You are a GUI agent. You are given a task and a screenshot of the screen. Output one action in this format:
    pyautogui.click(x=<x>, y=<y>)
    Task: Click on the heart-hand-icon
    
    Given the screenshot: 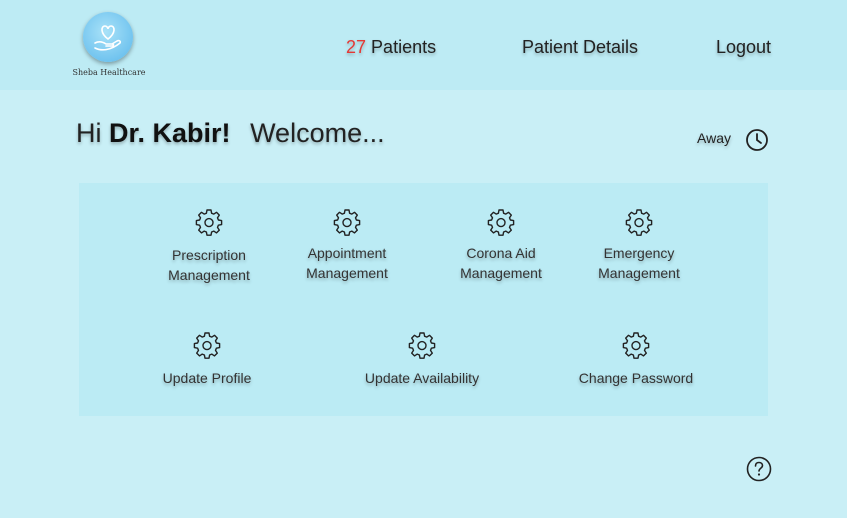 What is the action you would take?
    pyautogui.click(x=108, y=37)
    